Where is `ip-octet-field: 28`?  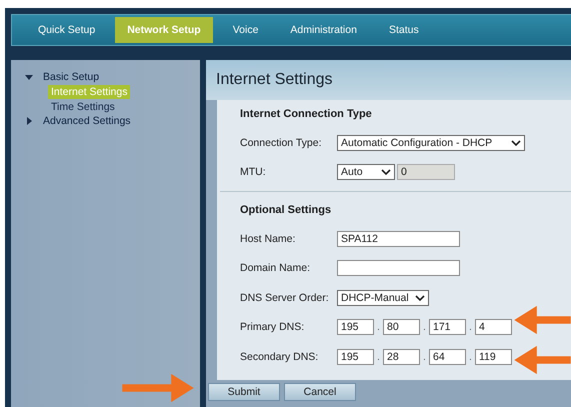 ip-octet-field: 28 is located at coordinates (401, 356).